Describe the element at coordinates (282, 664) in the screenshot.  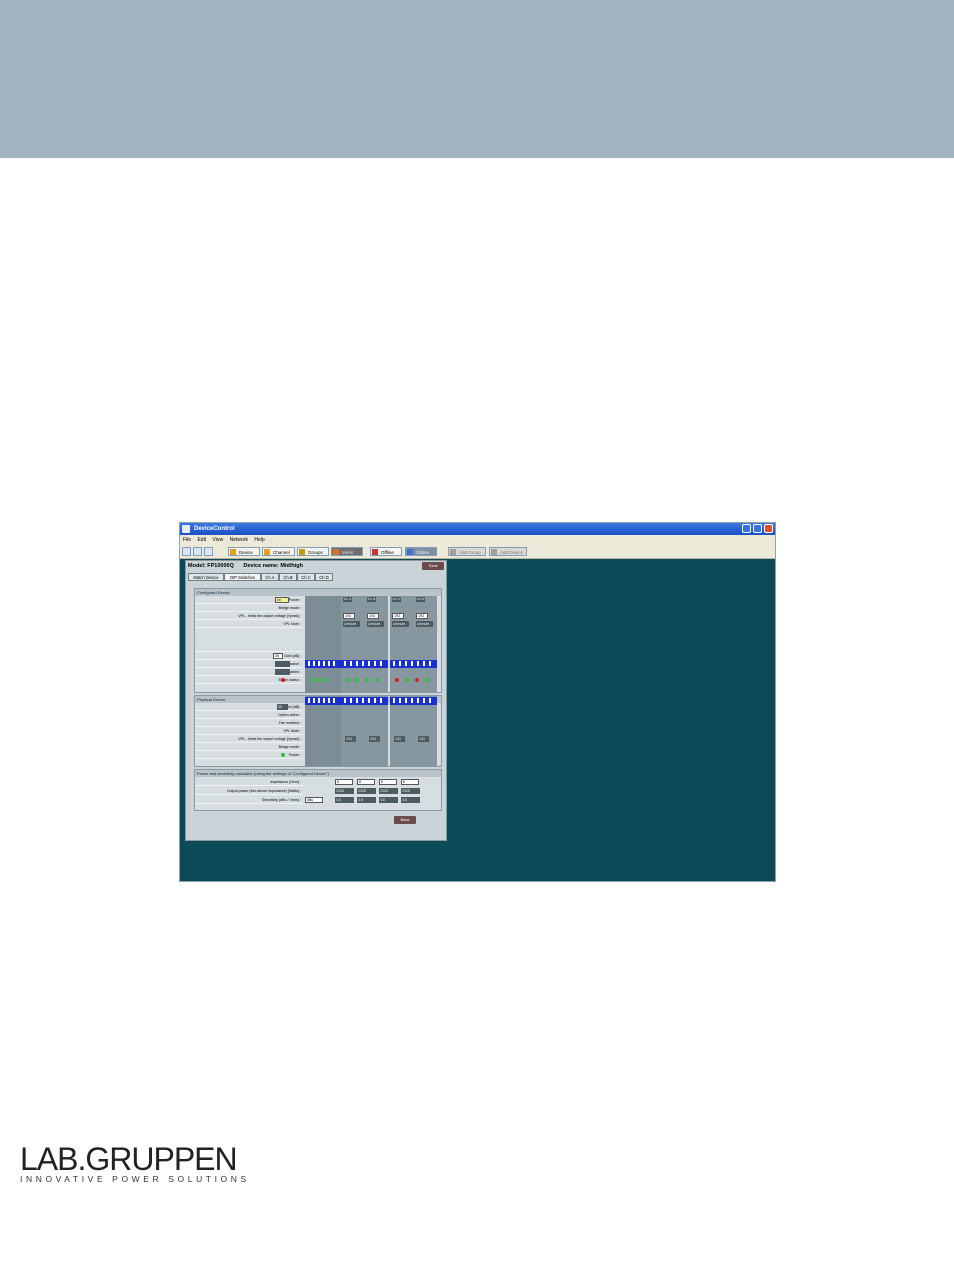
I see `option-active-field` at that location.